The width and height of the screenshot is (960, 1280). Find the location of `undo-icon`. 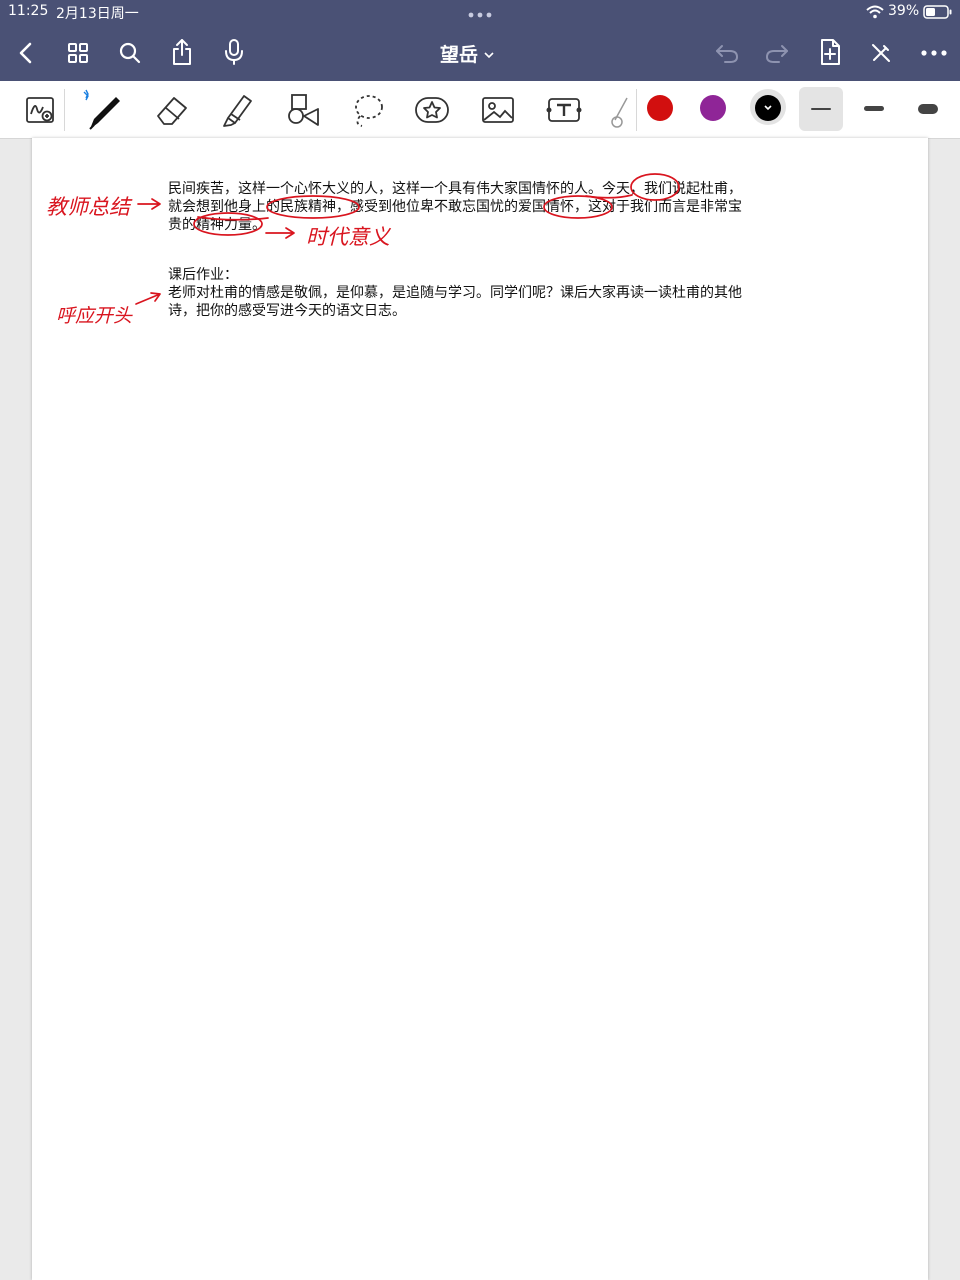

undo-icon is located at coordinates (727, 53).